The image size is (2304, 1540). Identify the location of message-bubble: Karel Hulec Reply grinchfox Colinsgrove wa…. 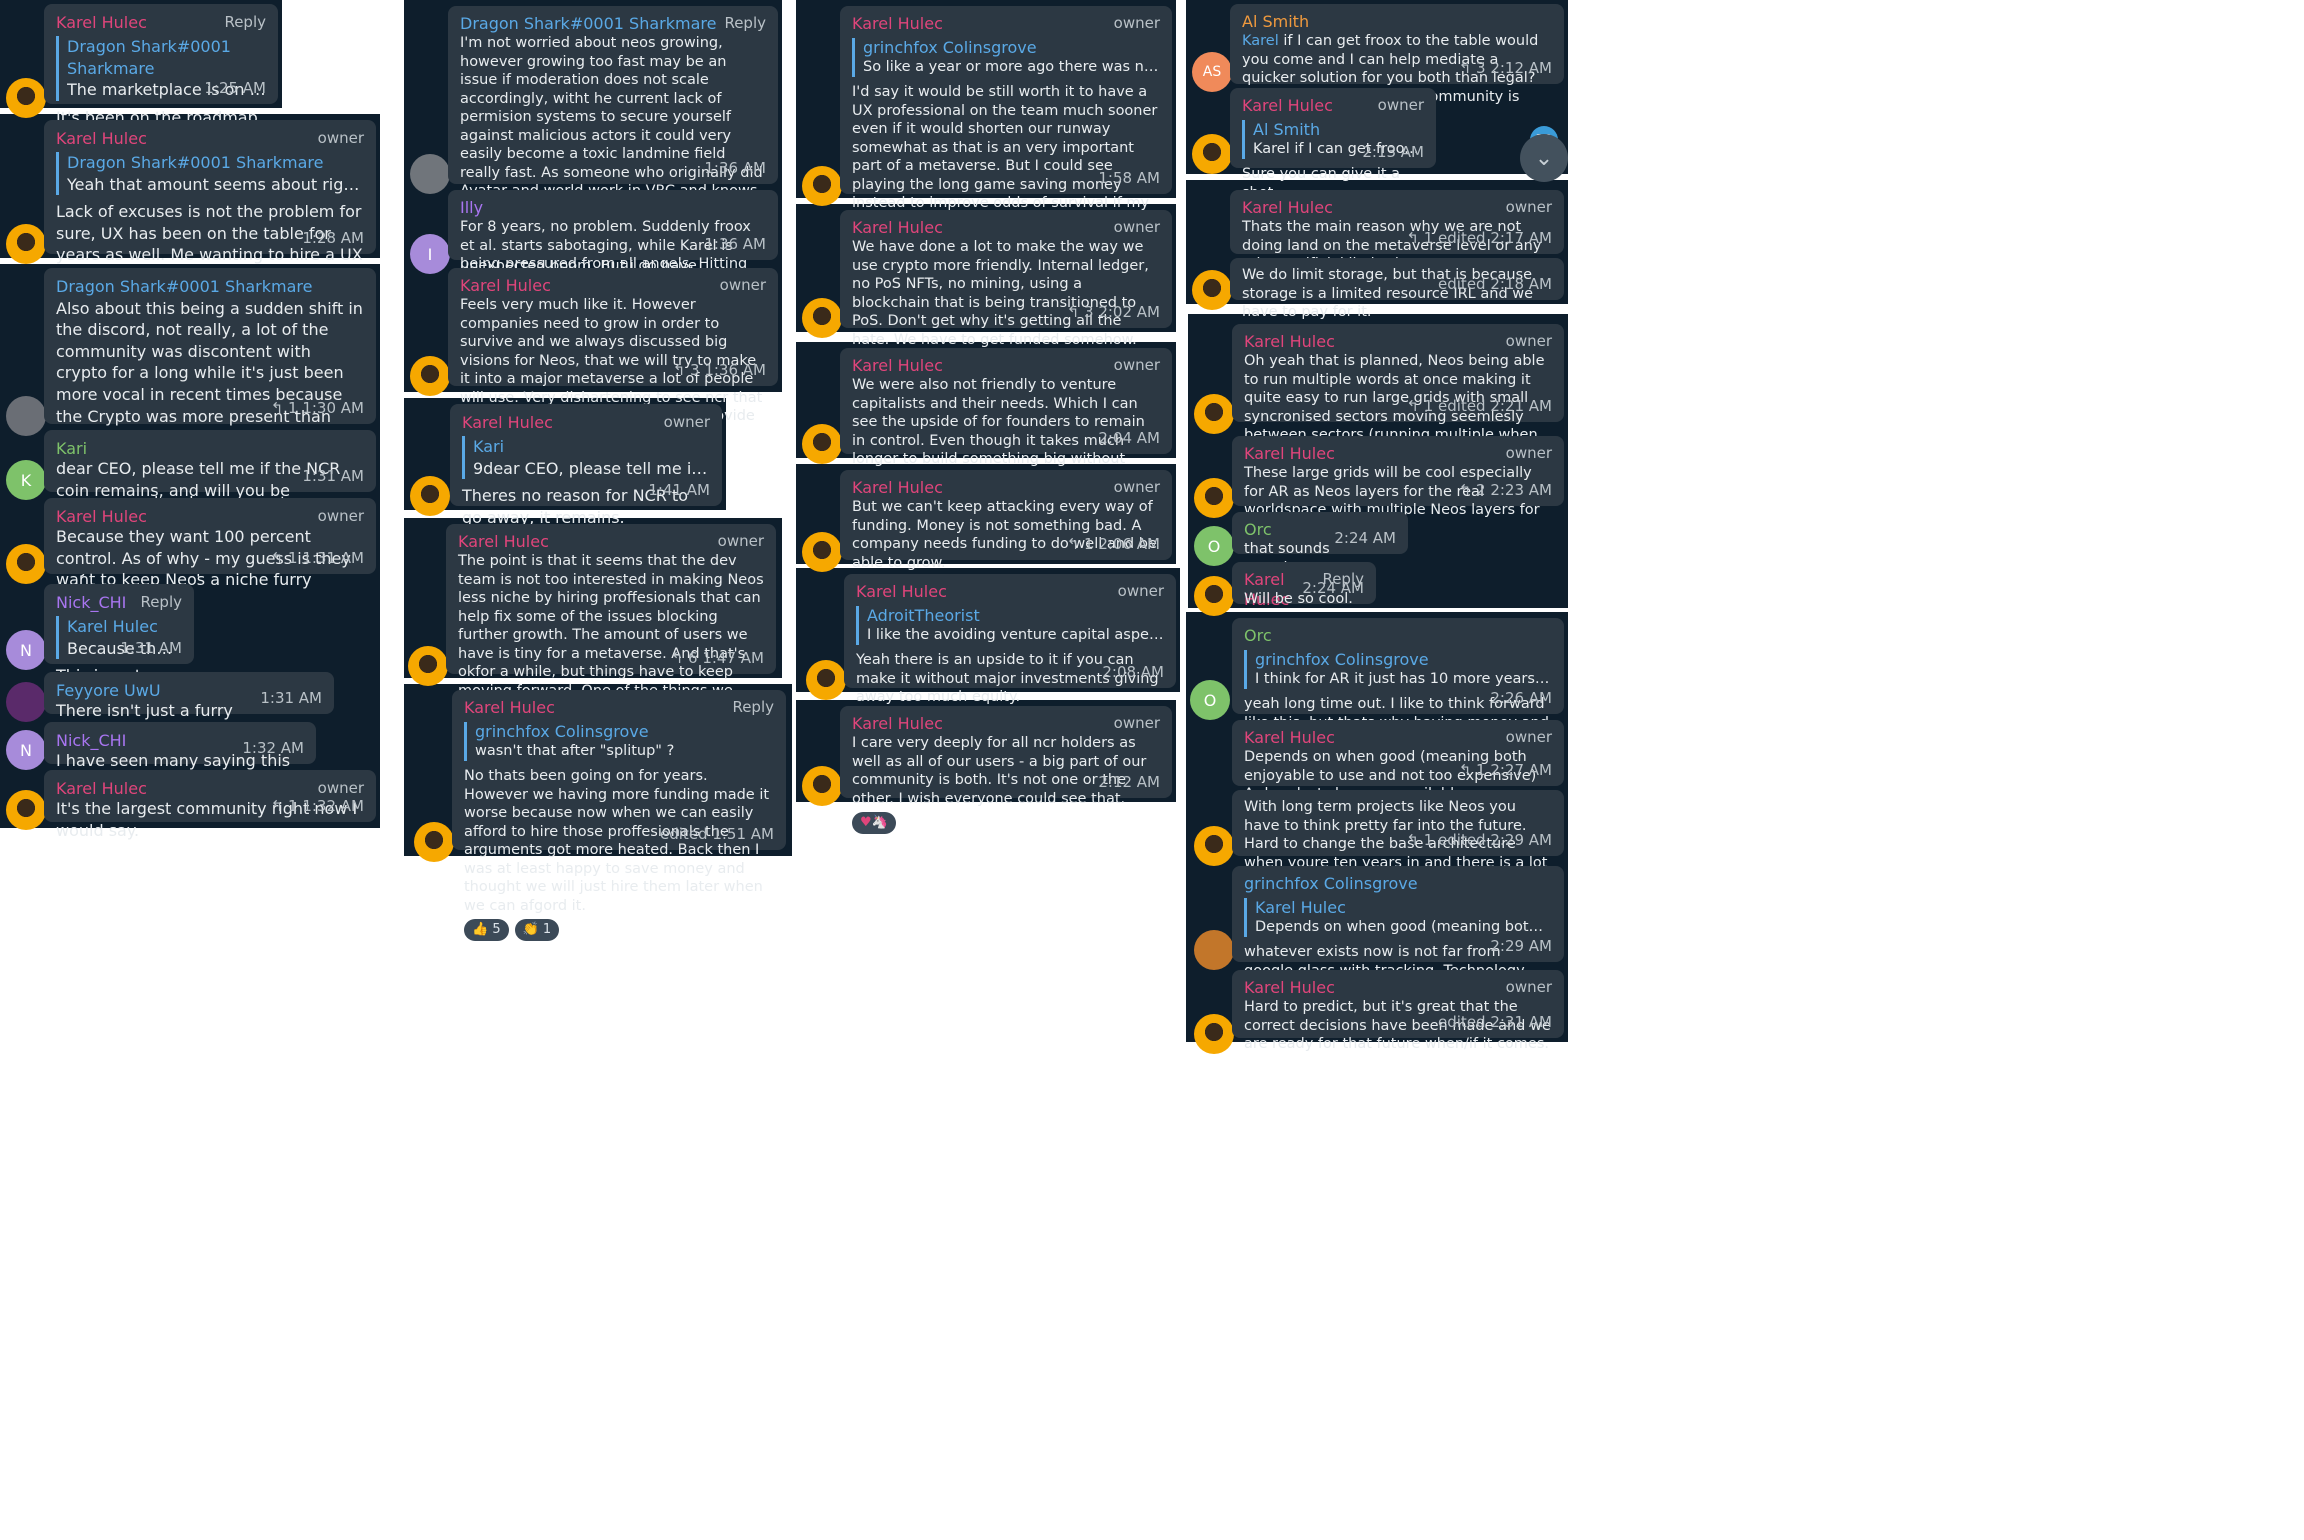
(619, 816).